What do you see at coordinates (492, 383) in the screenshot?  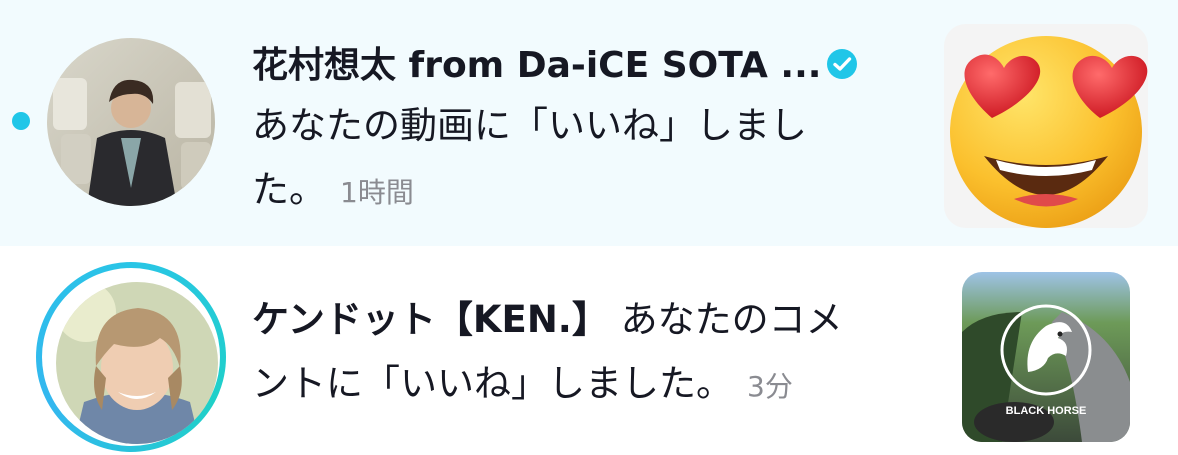 I see `message-line: ントに「いいね」しました。` at bounding box center [492, 383].